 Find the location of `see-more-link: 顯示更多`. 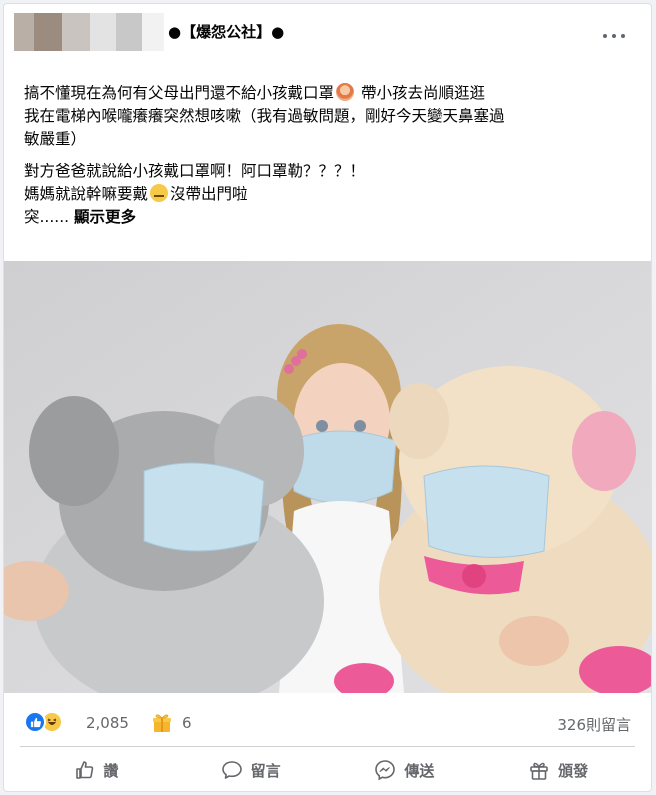

see-more-link: 顯示更多 is located at coordinates (105, 217).